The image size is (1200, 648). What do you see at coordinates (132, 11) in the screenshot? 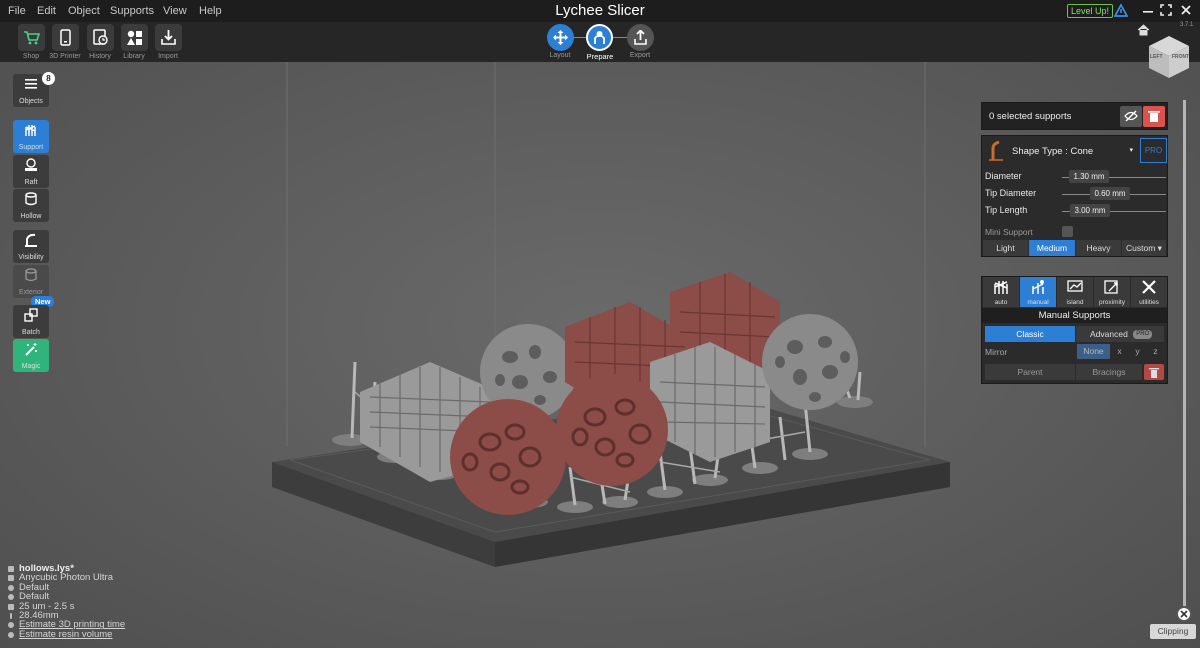
I see `menu-supports: Supports` at bounding box center [132, 11].